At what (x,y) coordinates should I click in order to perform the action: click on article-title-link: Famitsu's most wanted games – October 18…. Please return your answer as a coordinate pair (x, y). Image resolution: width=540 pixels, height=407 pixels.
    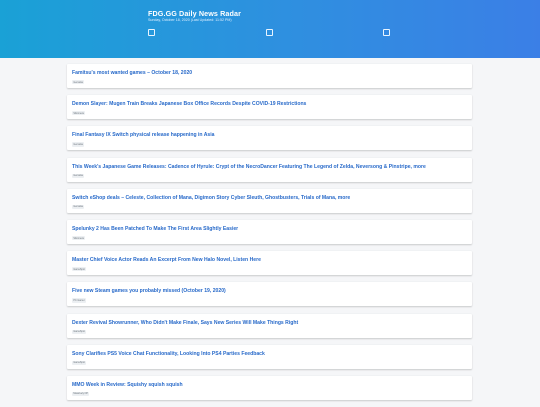
    Looking at the image, I should click on (269, 73).